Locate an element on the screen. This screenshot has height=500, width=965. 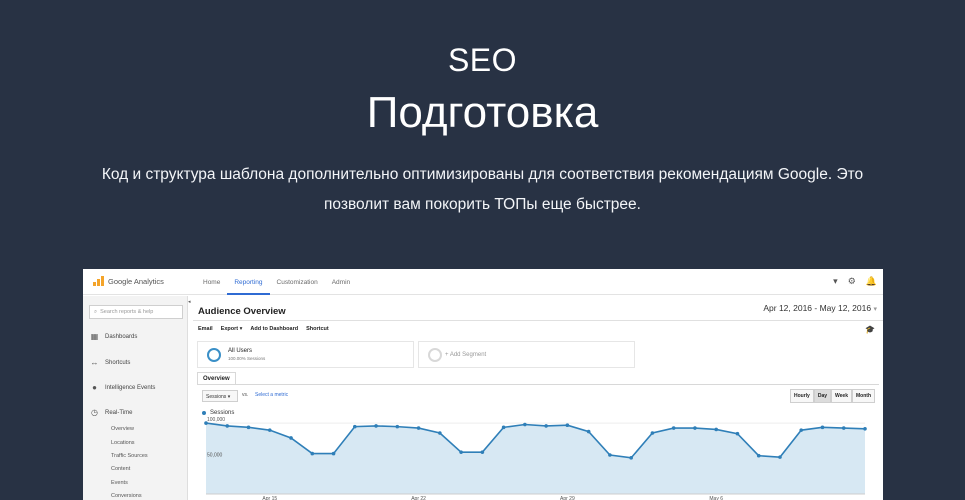
segment-ring-icon is located at coordinates (435, 355).